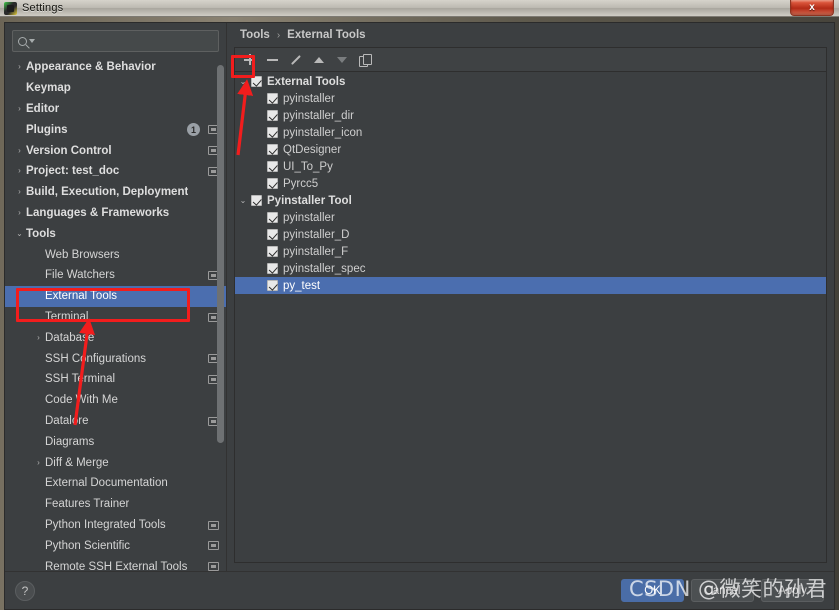 The width and height of the screenshot is (839, 610). I want to click on sidebar-item-remote-ssh-external-tools: Remote SSH External Tools, so click(115, 563).